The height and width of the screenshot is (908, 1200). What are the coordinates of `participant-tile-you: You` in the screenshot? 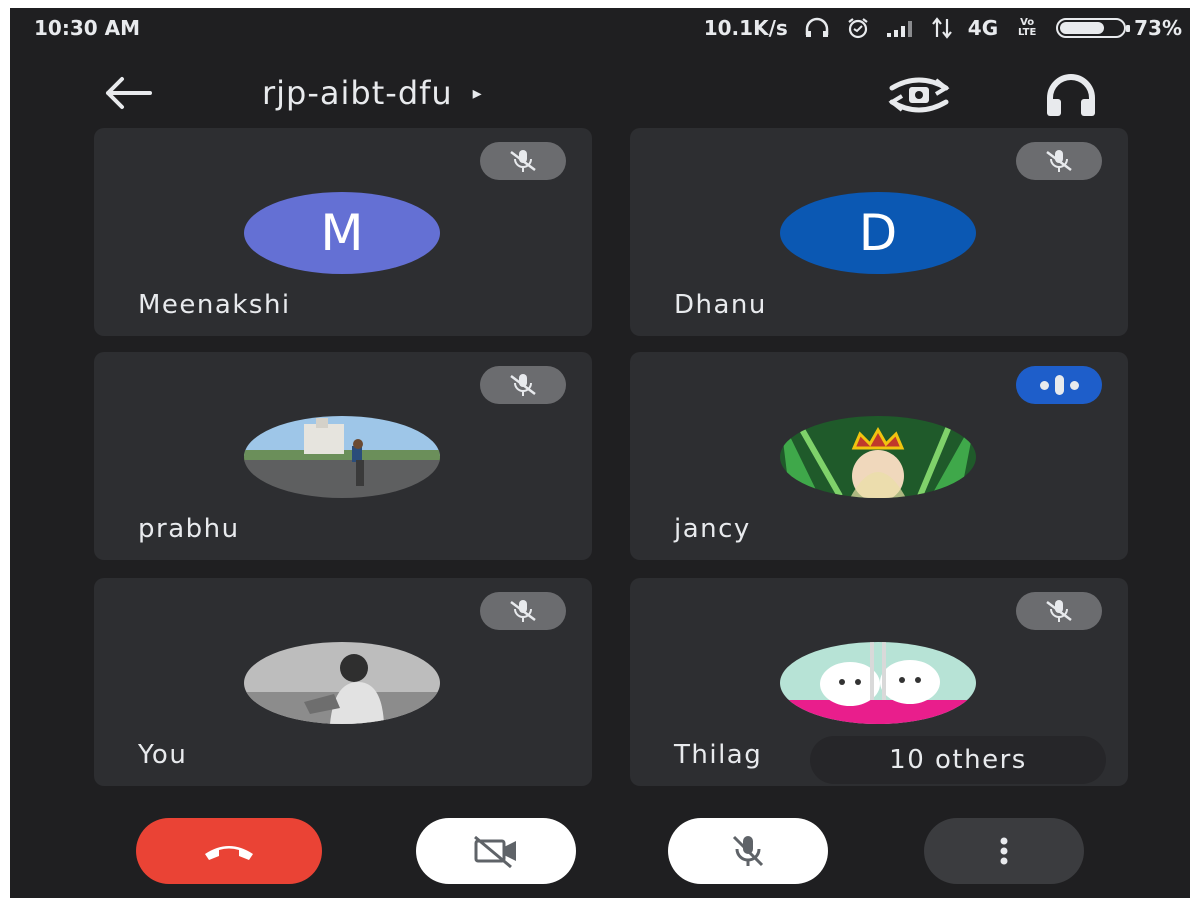 It's located at (343, 682).